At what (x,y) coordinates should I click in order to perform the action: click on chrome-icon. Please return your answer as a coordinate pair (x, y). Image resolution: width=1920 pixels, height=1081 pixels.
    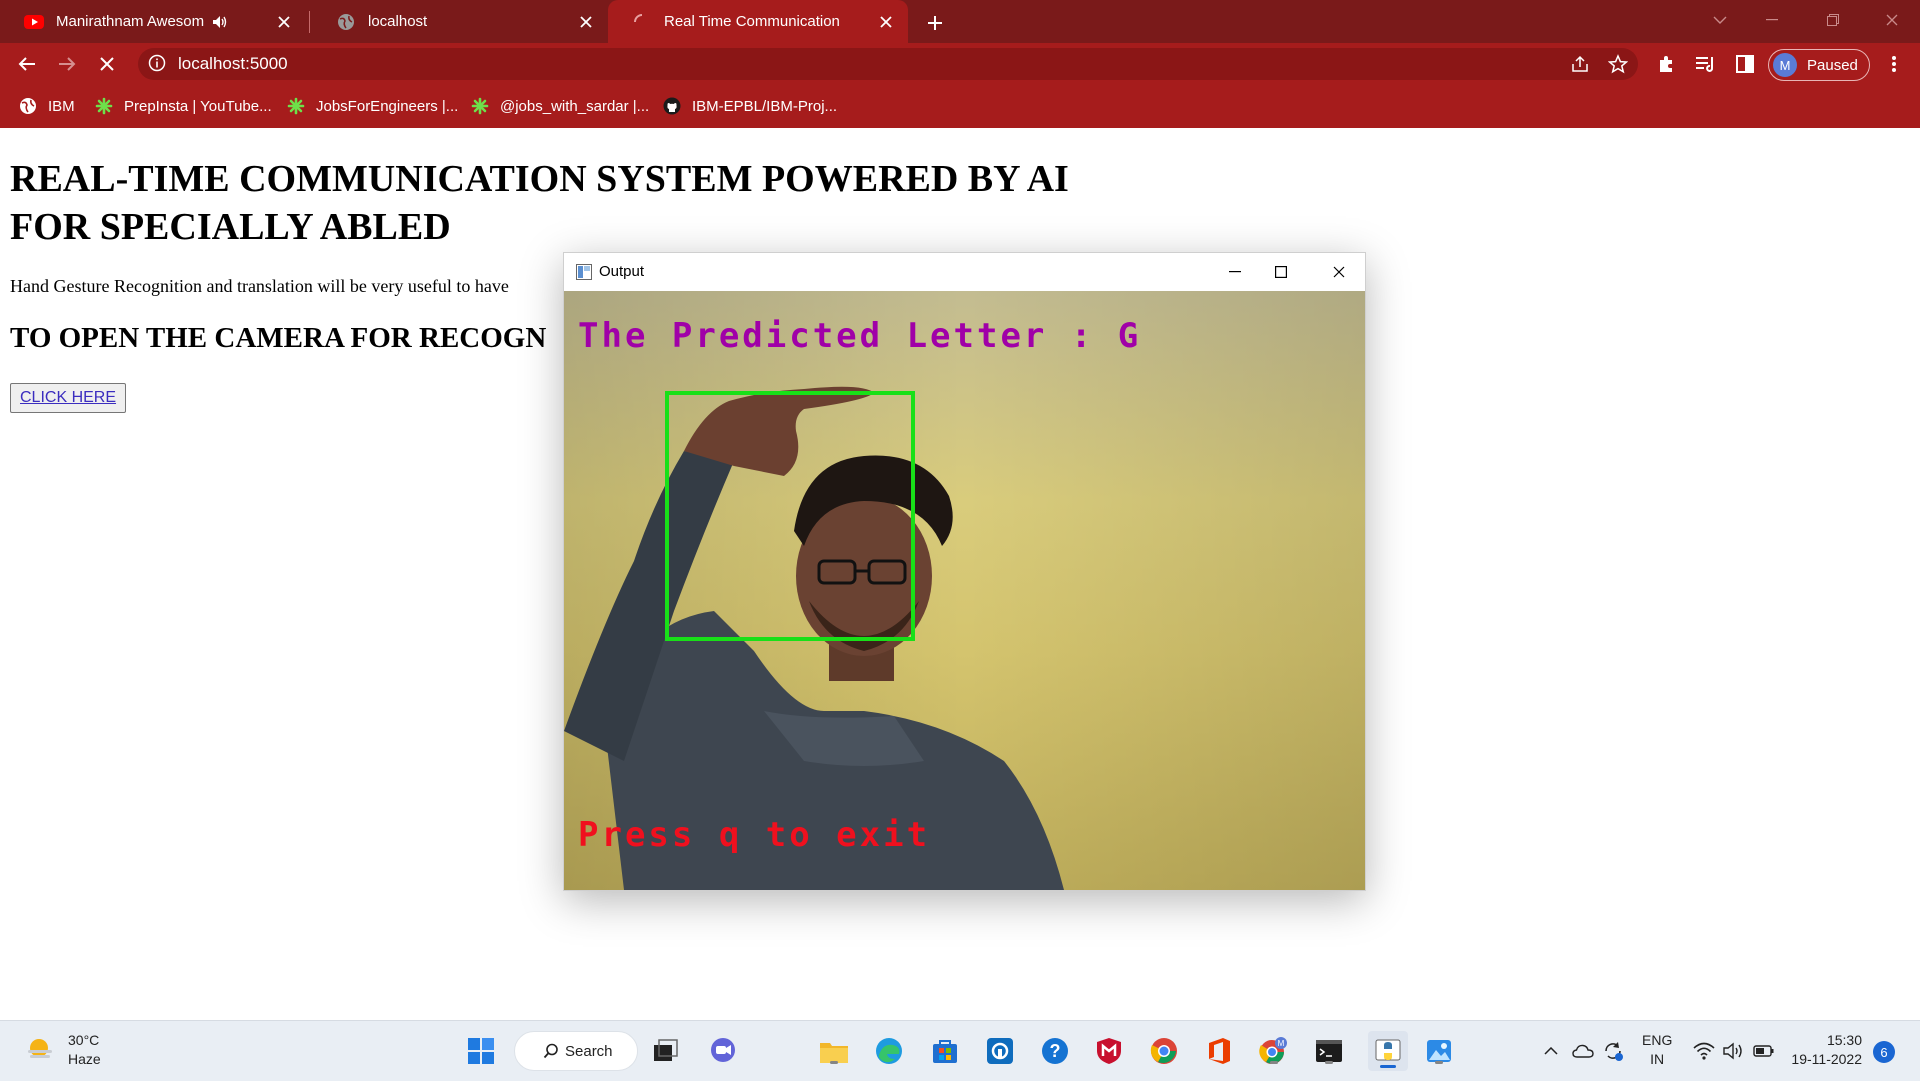
    Looking at the image, I should click on (1164, 1051).